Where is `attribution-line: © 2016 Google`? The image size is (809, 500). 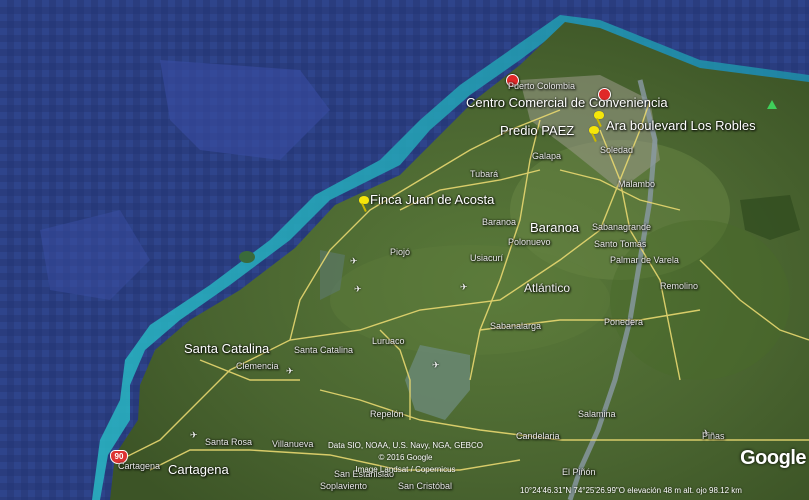
attribution-line: © 2016 Google is located at coordinates (405, 457).